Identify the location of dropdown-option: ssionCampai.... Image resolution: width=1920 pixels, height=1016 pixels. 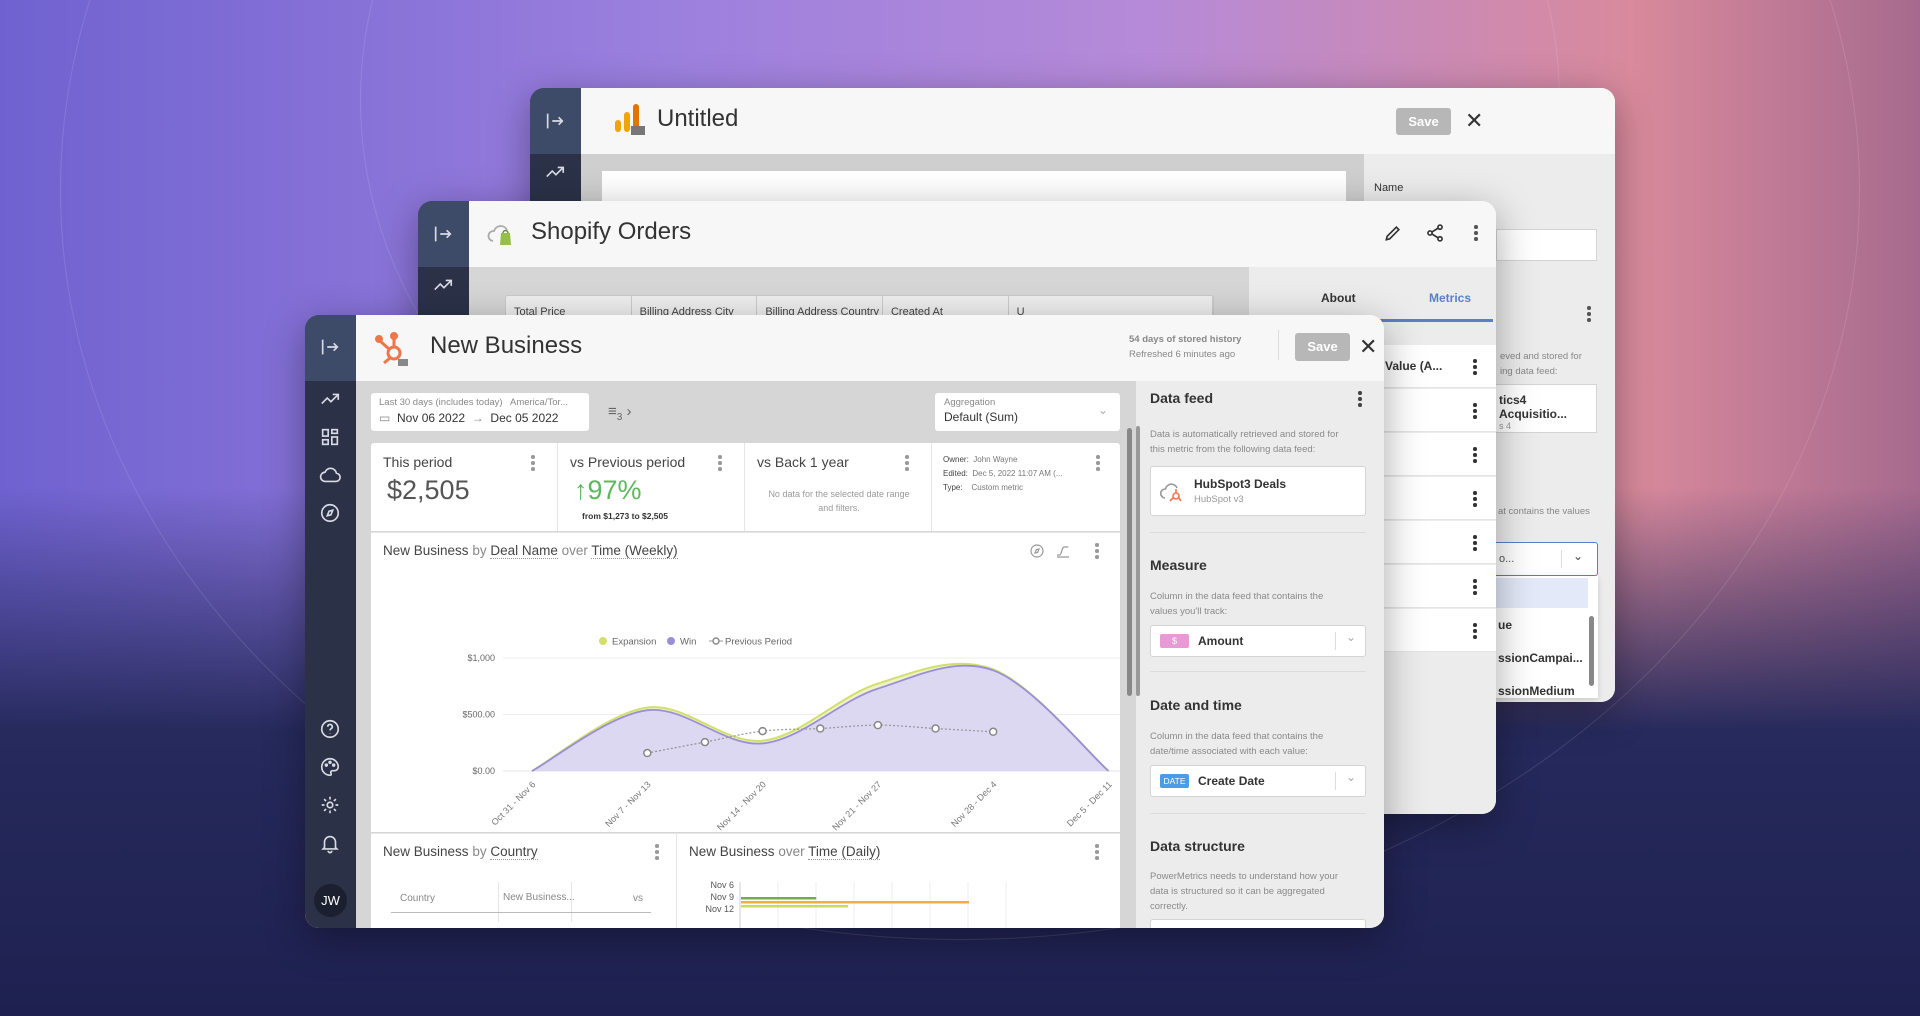
(1540, 658).